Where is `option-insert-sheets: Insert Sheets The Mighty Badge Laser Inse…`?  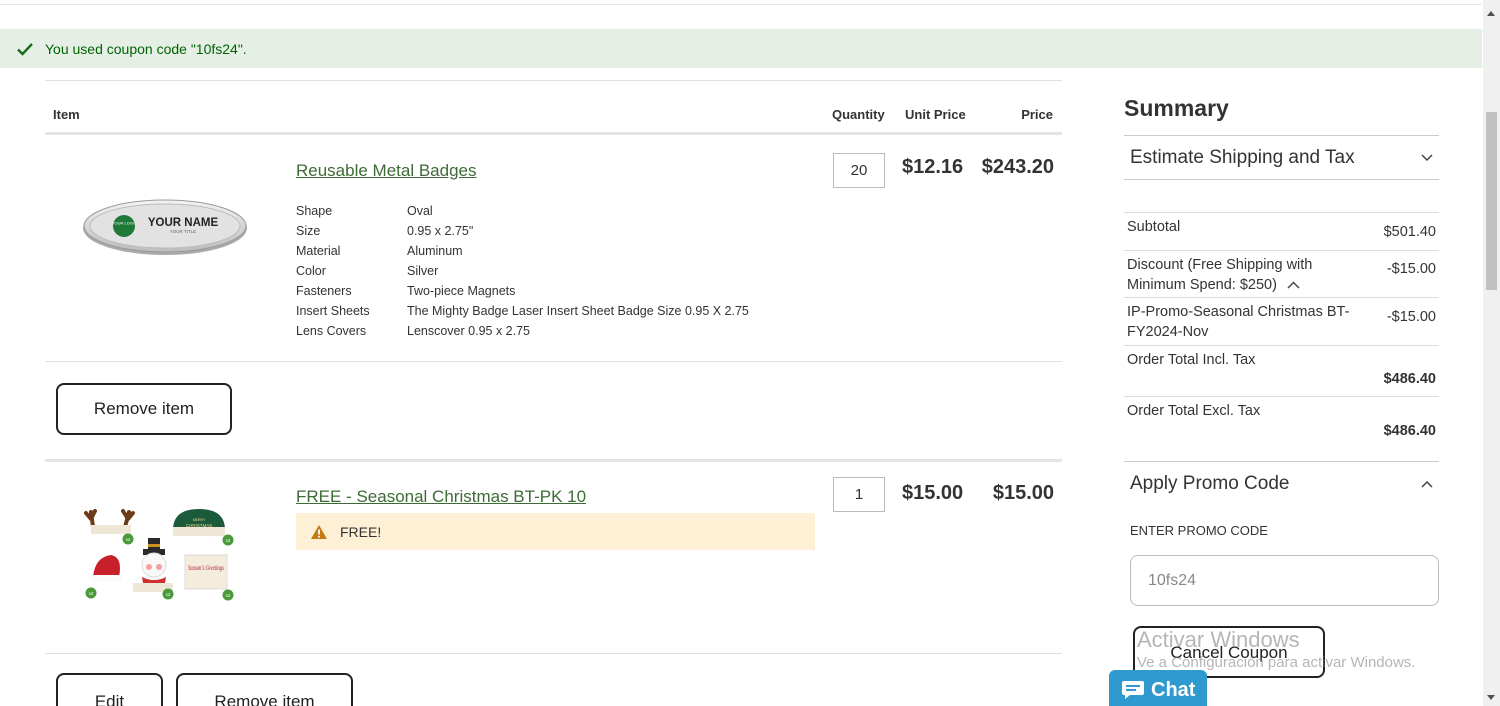 option-insert-sheets: Insert Sheets The Mighty Badge Laser Inse… is located at coordinates (522, 311).